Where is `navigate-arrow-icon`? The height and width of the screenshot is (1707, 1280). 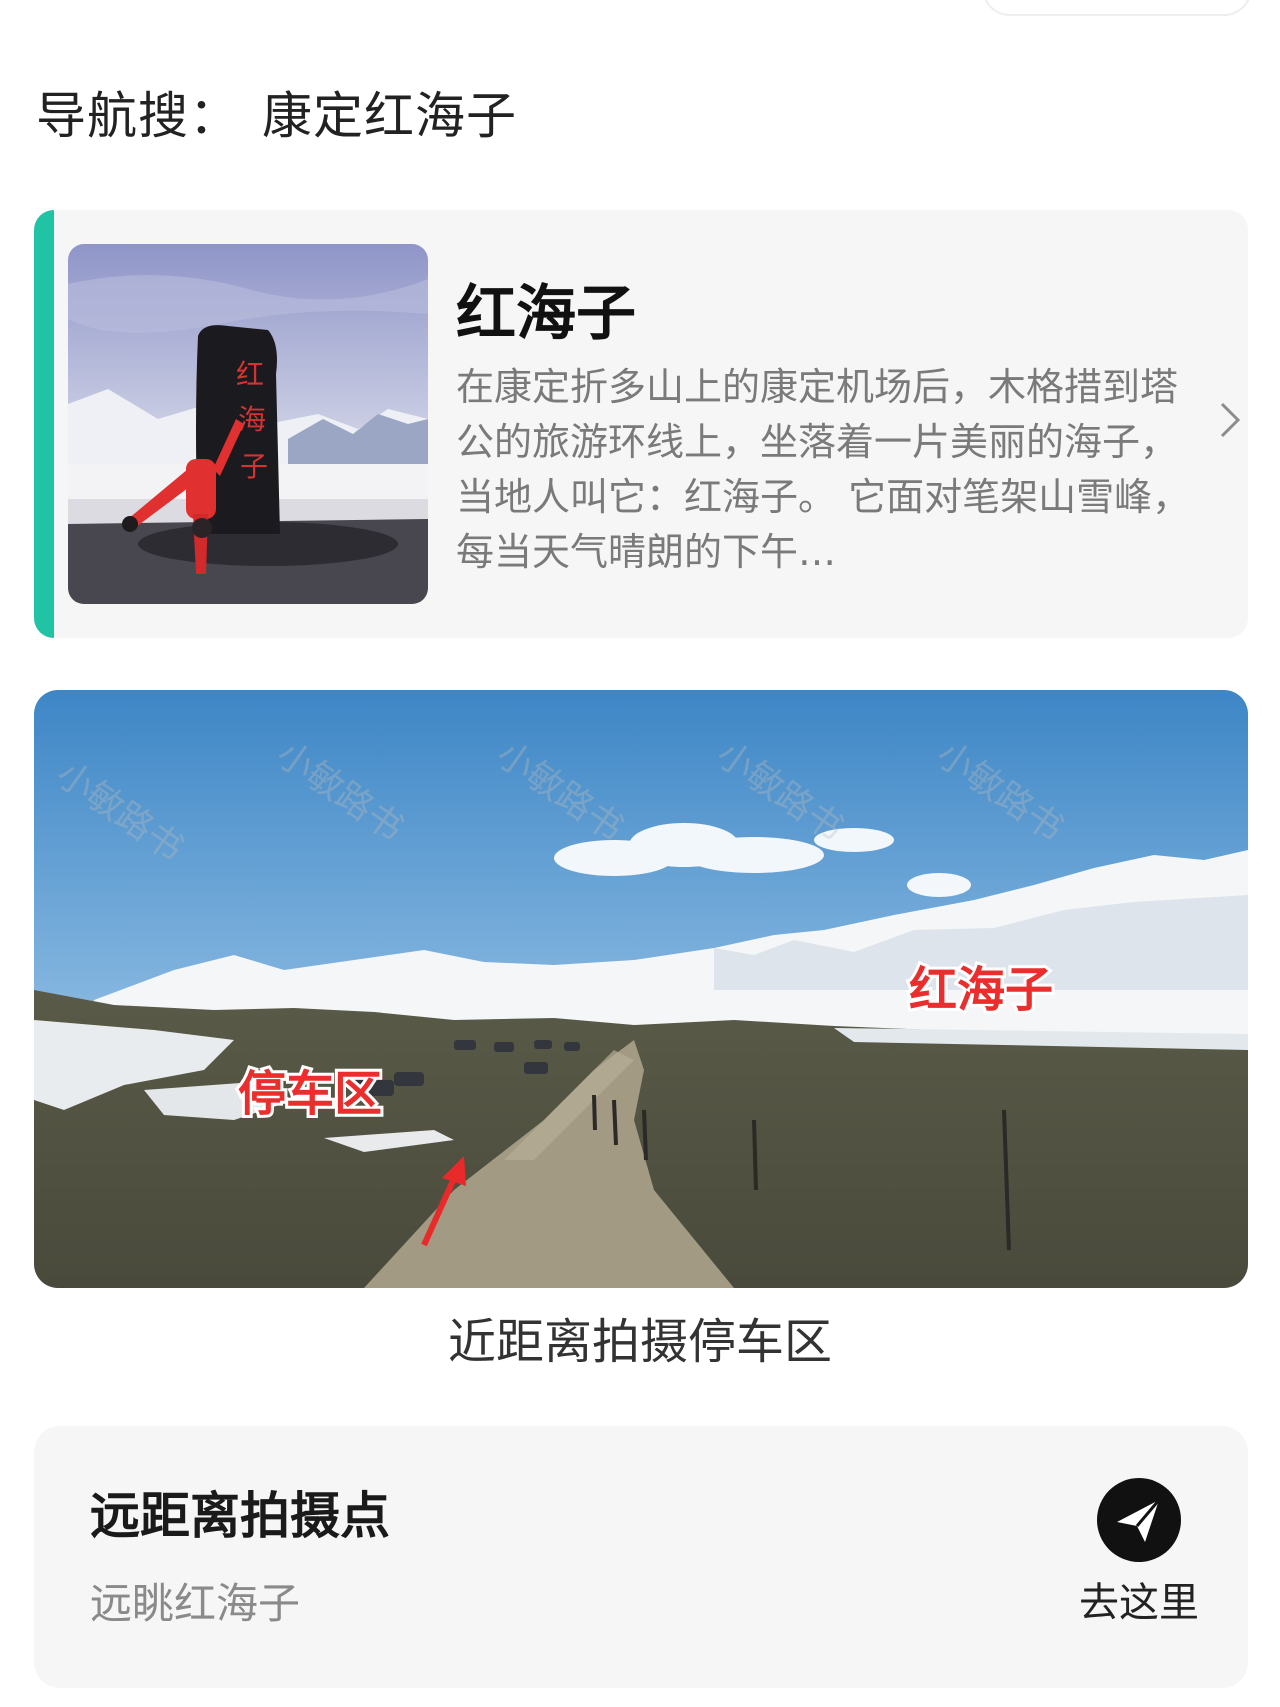
navigate-arrow-icon is located at coordinates (1139, 1520).